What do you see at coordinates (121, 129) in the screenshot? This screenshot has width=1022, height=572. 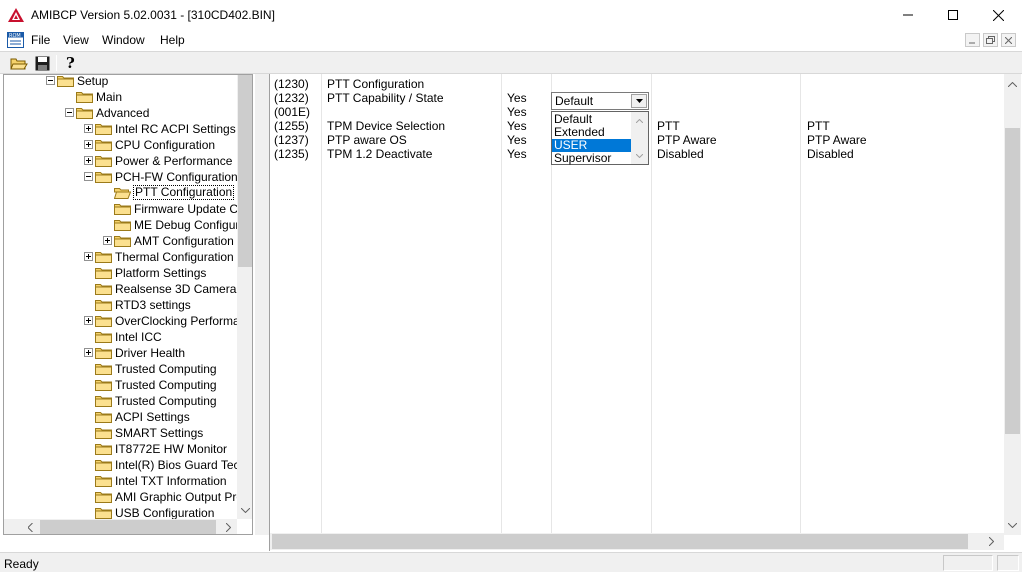 I see `tree-item: Intel RC ACPI Settings` at bounding box center [121, 129].